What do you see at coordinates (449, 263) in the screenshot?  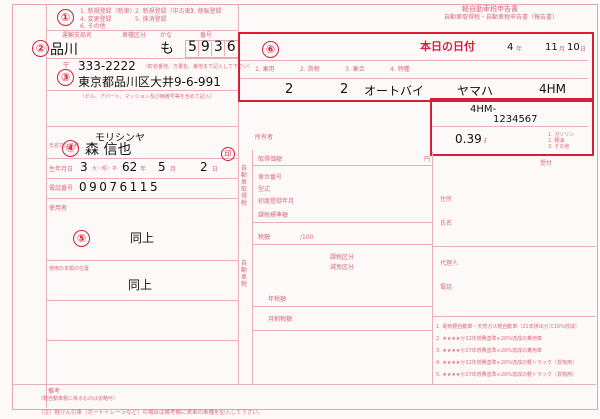 I see `right-panel-agent: 代理人` at bounding box center [449, 263].